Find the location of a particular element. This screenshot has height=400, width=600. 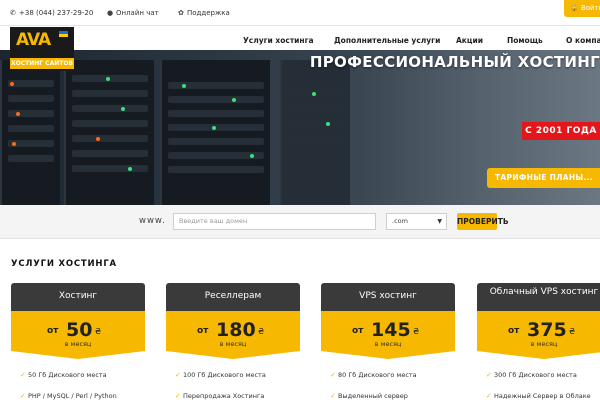

plan-feature: ✓ 50 Гб Дискового места is located at coordinates (63, 375).